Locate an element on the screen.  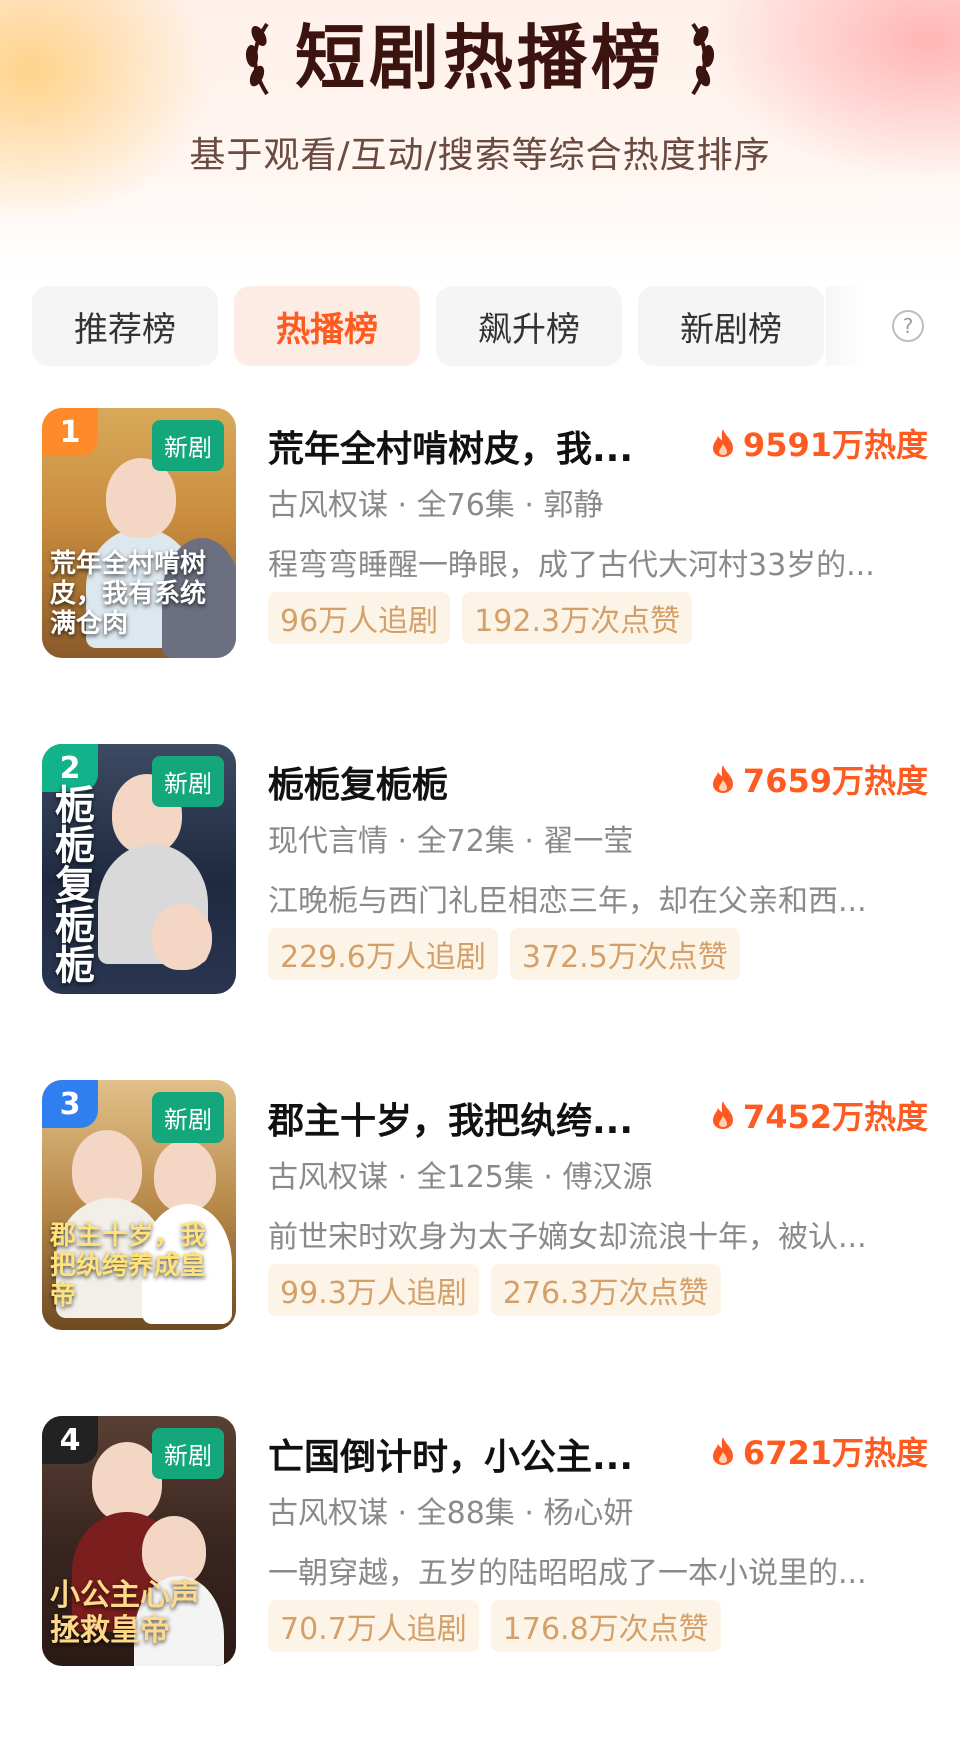
likes-chip: 192.3万次点赞 is located at coordinates (577, 618).